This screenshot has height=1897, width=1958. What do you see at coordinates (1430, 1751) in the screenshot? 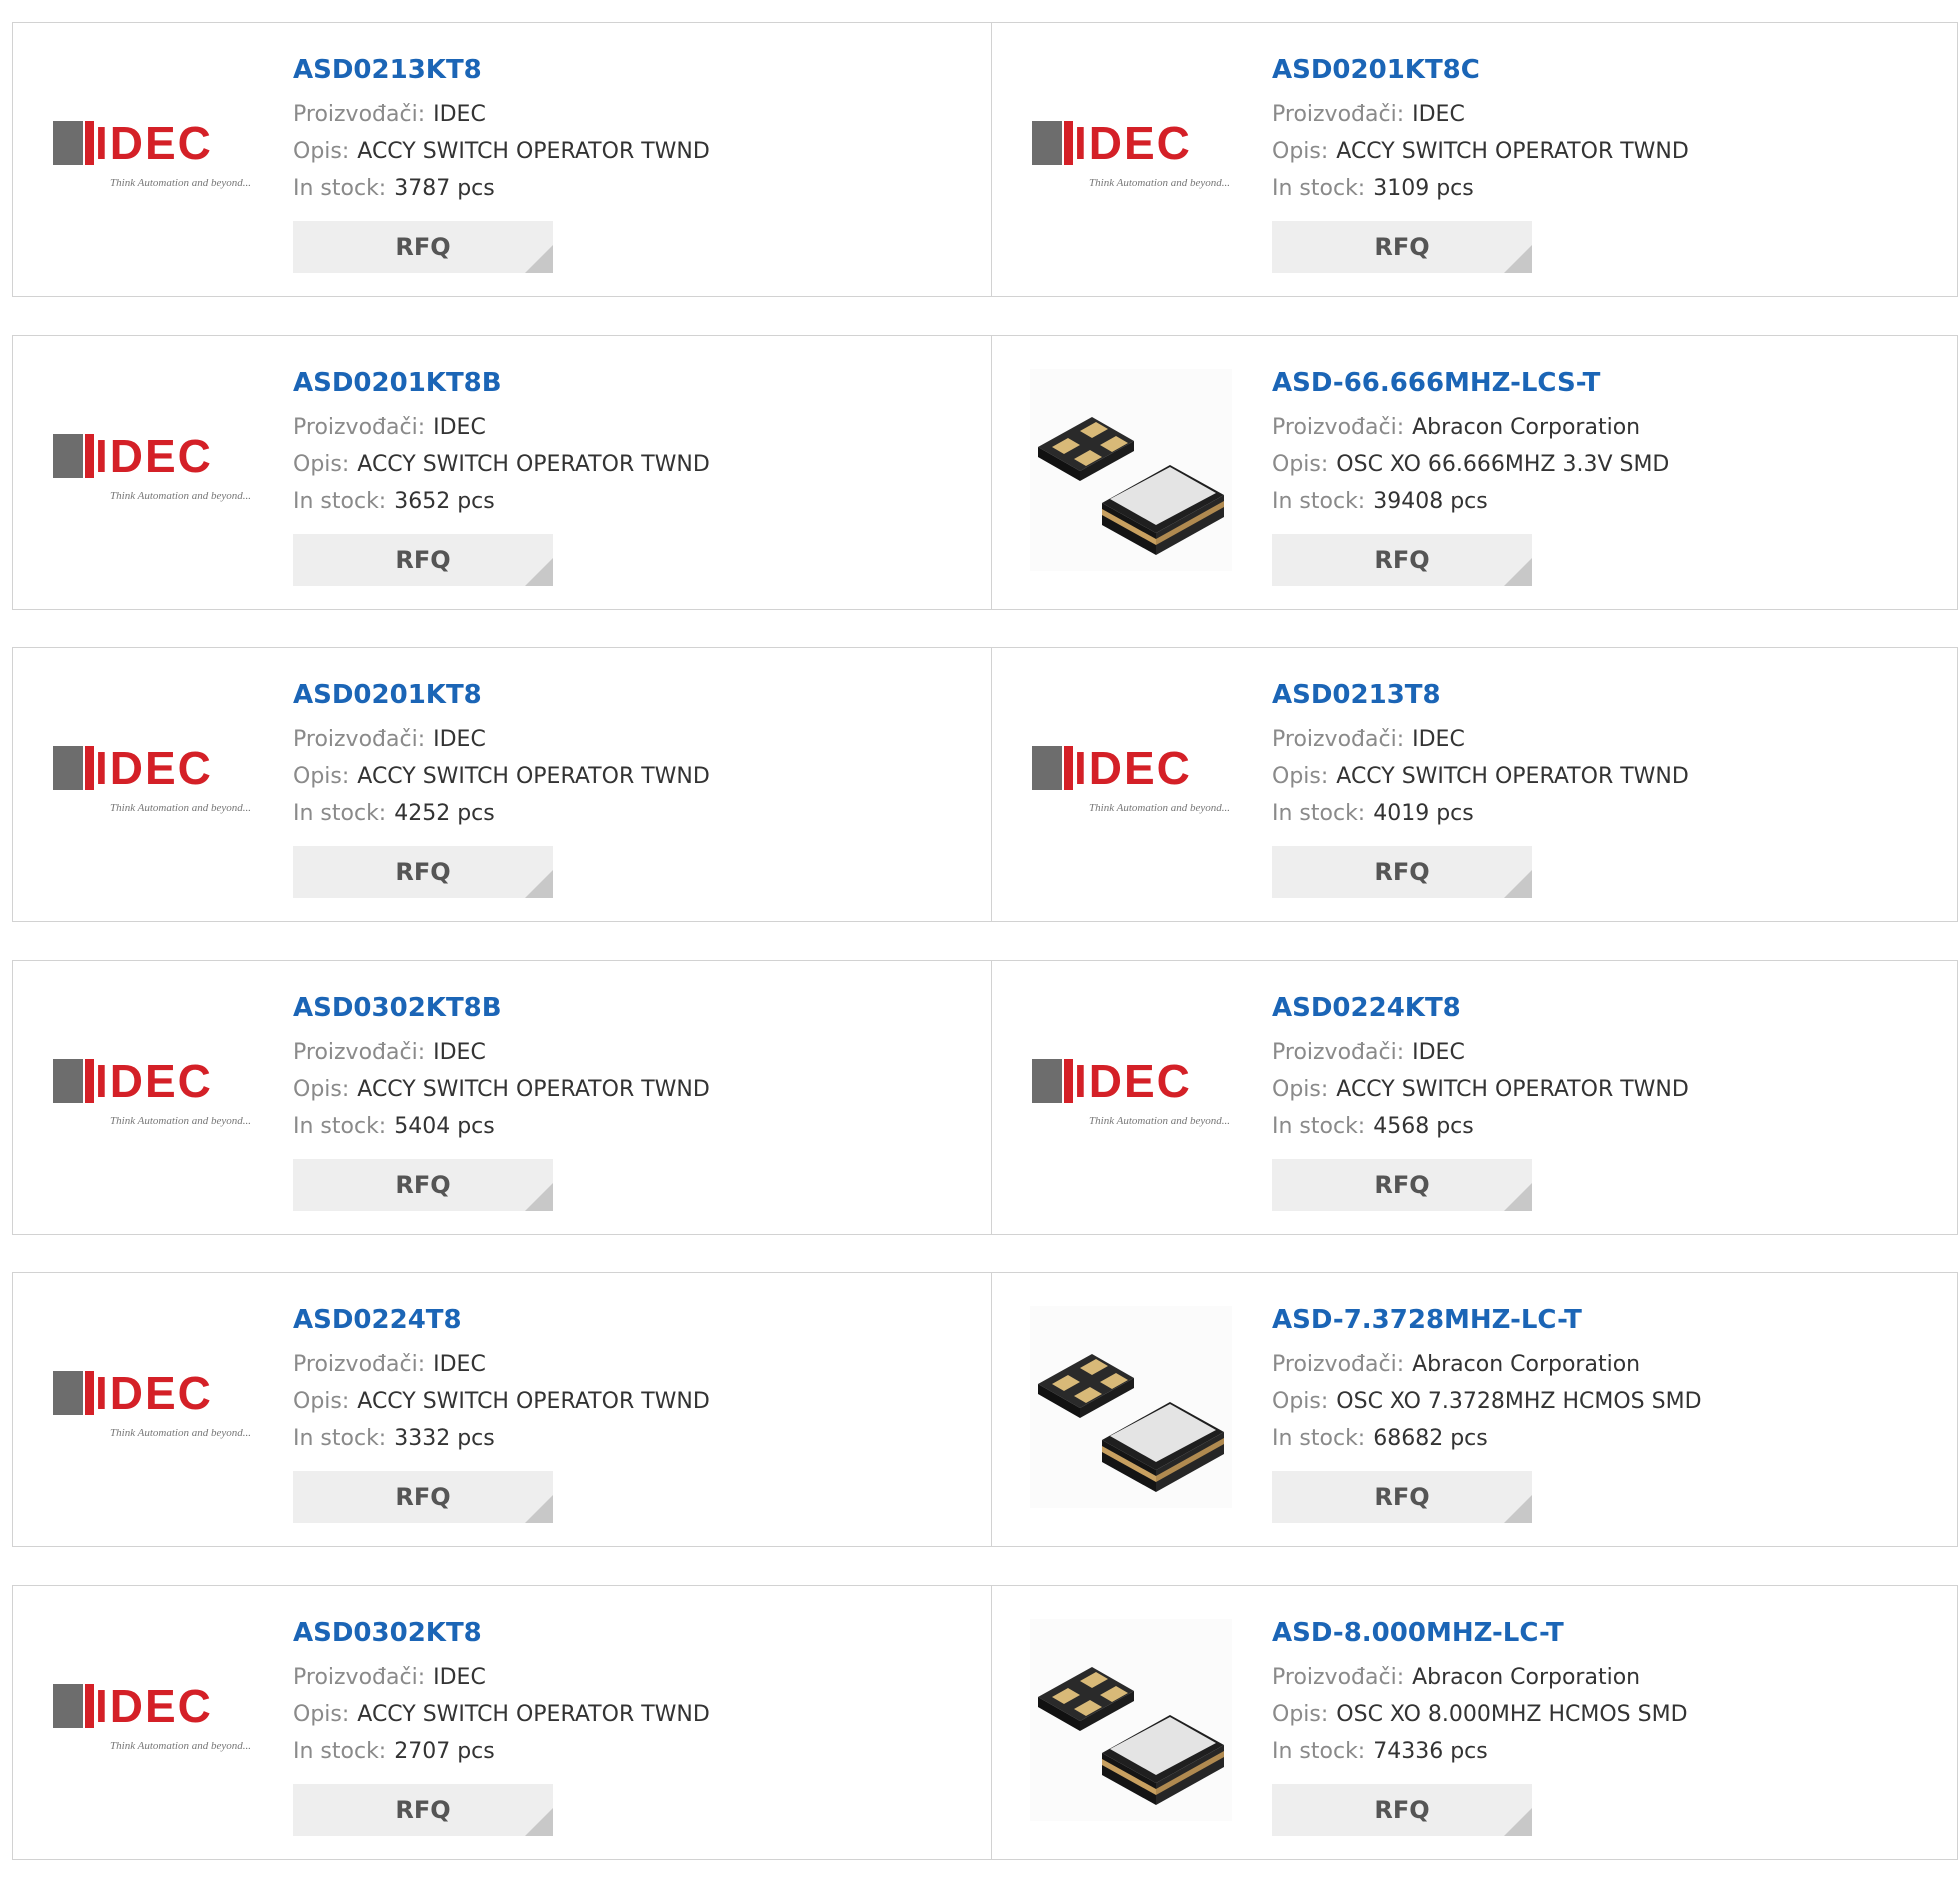
I see `stock-value: 74336 pcs` at bounding box center [1430, 1751].